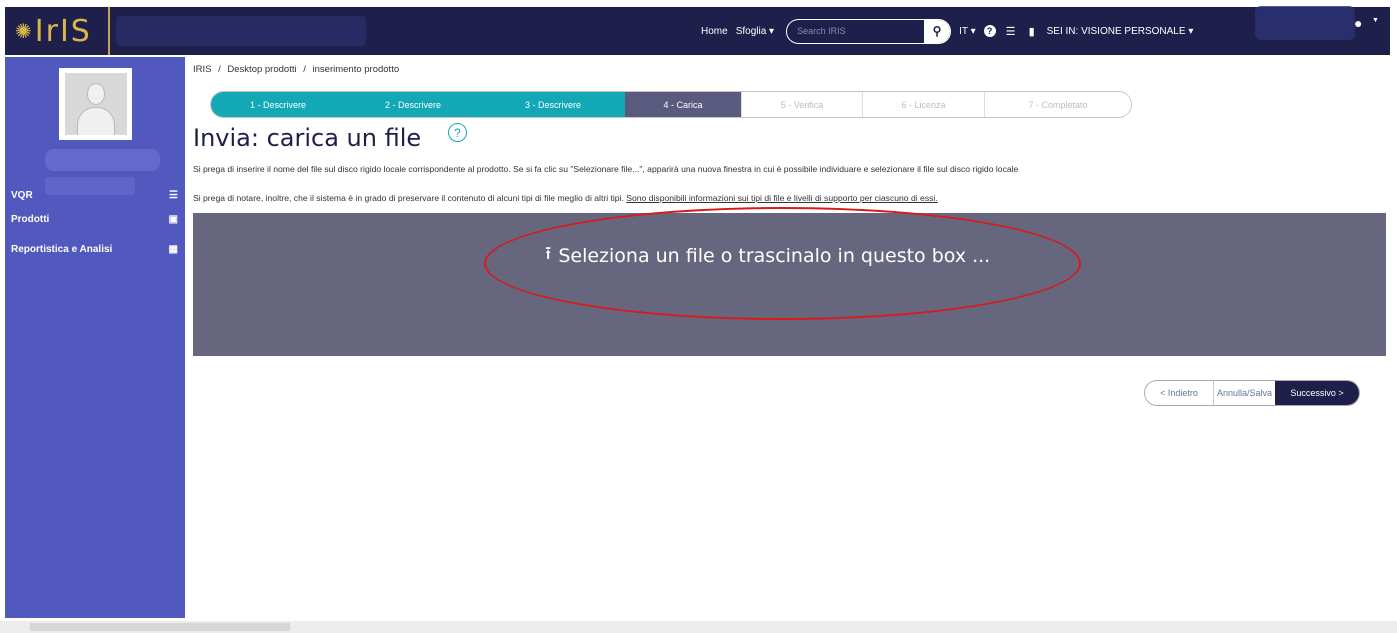 This screenshot has height=633, width=1397. I want to click on step-5: 5 - Verifica, so click(801, 104).